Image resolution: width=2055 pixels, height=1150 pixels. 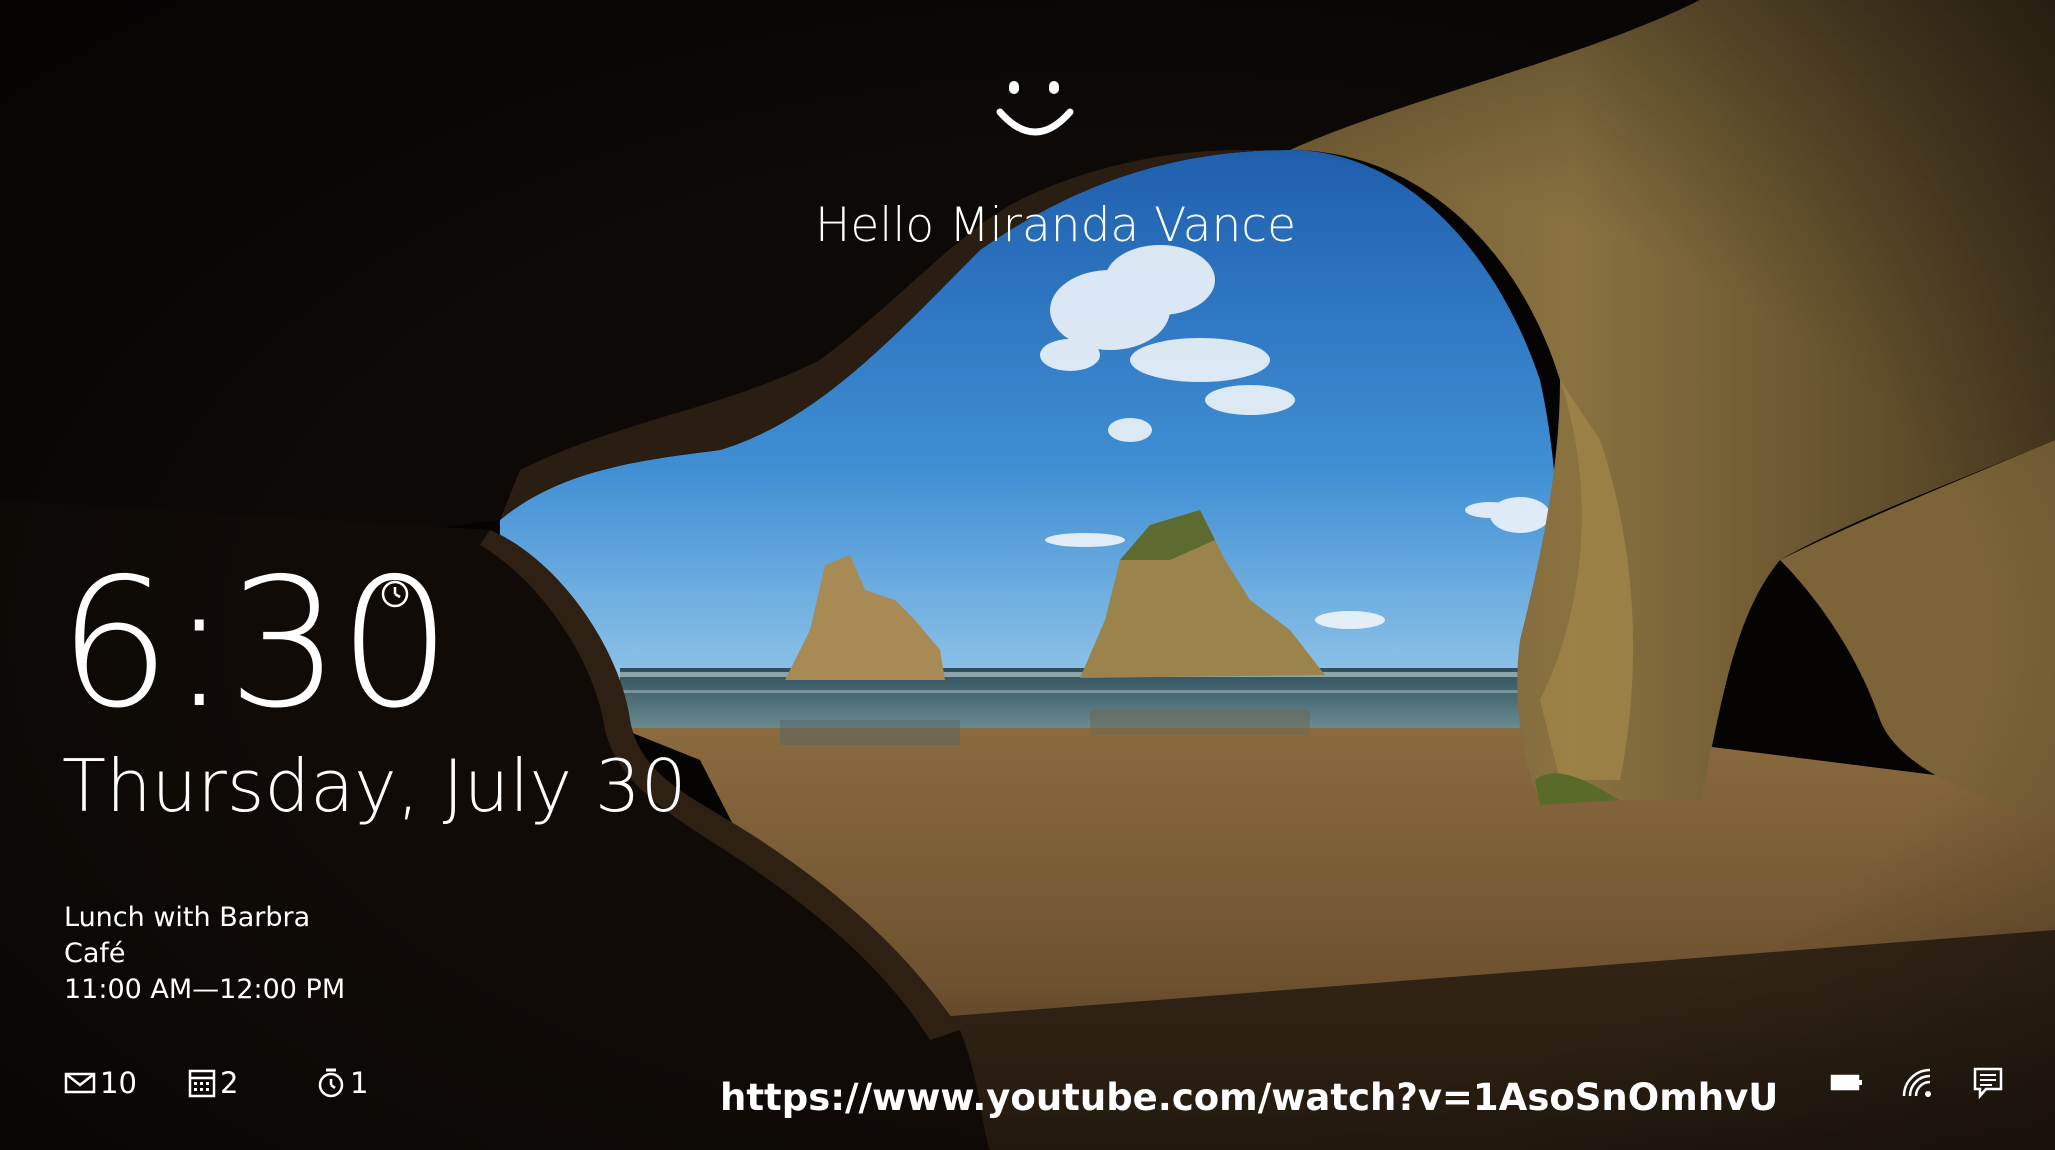 What do you see at coordinates (1056, 225) in the screenshot?
I see `greeting-text: Hello Miranda Vance` at bounding box center [1056, 225].